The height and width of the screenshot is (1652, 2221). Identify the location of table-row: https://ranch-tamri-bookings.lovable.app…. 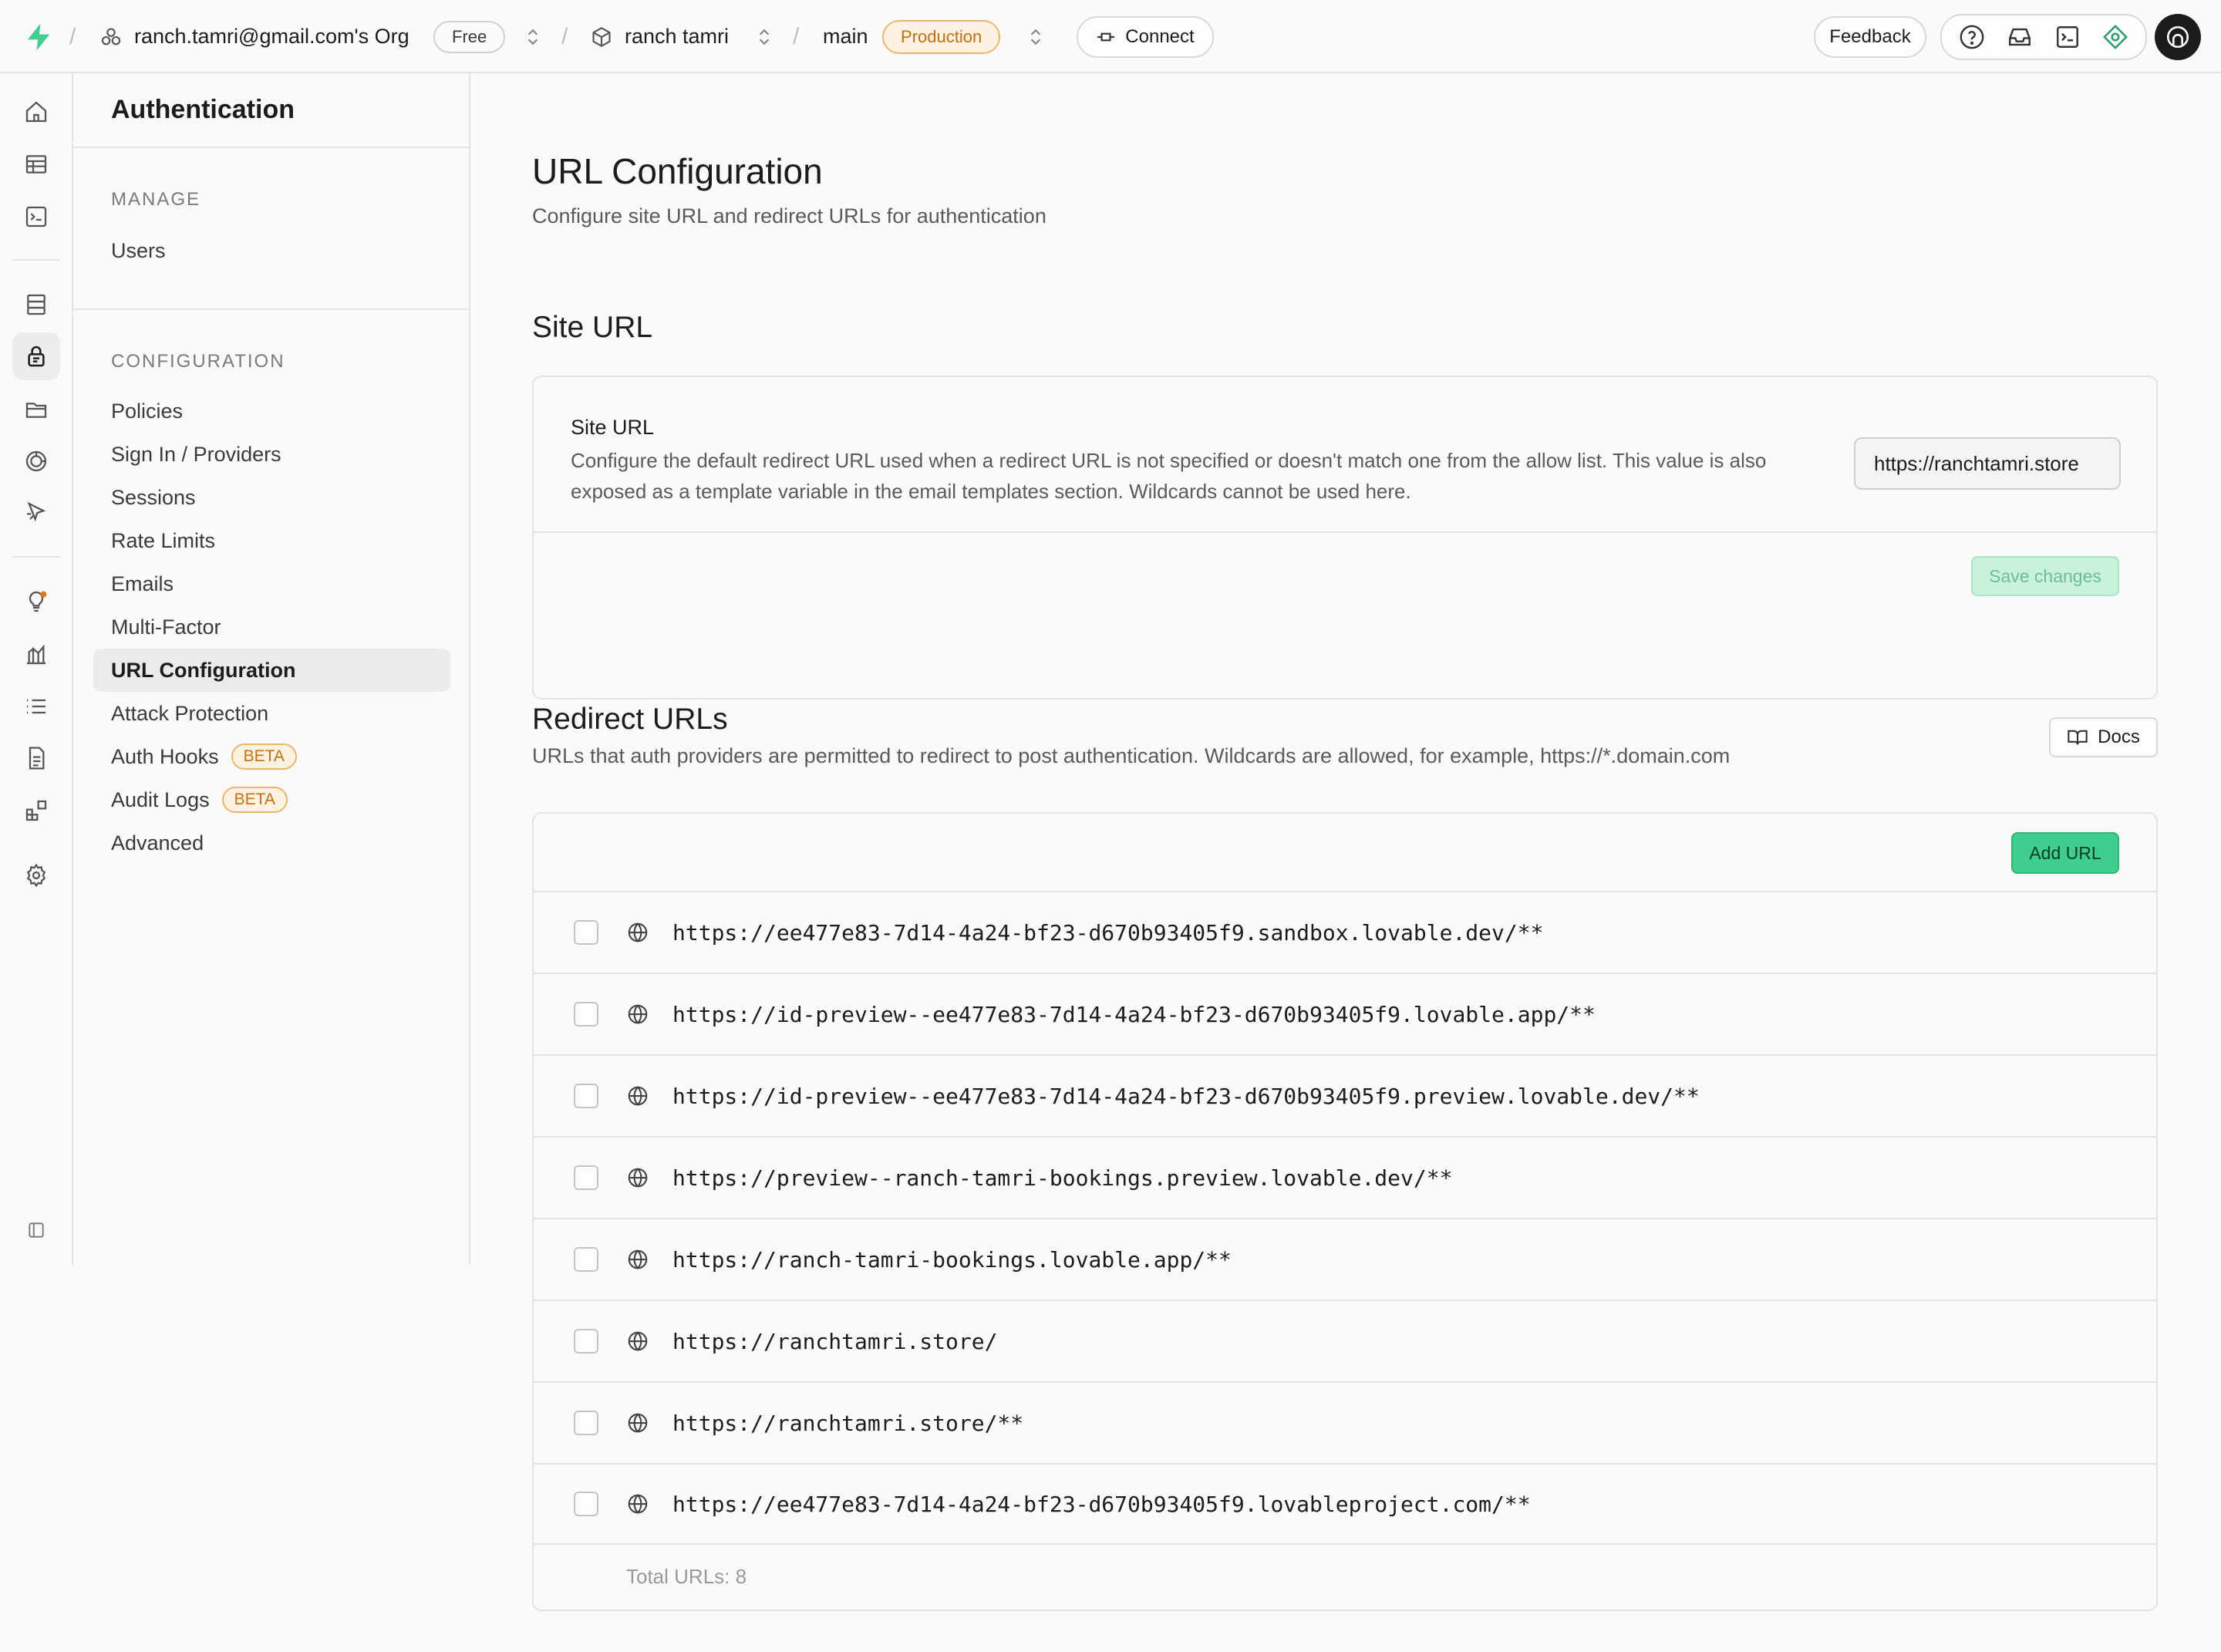
(1345, 1259).